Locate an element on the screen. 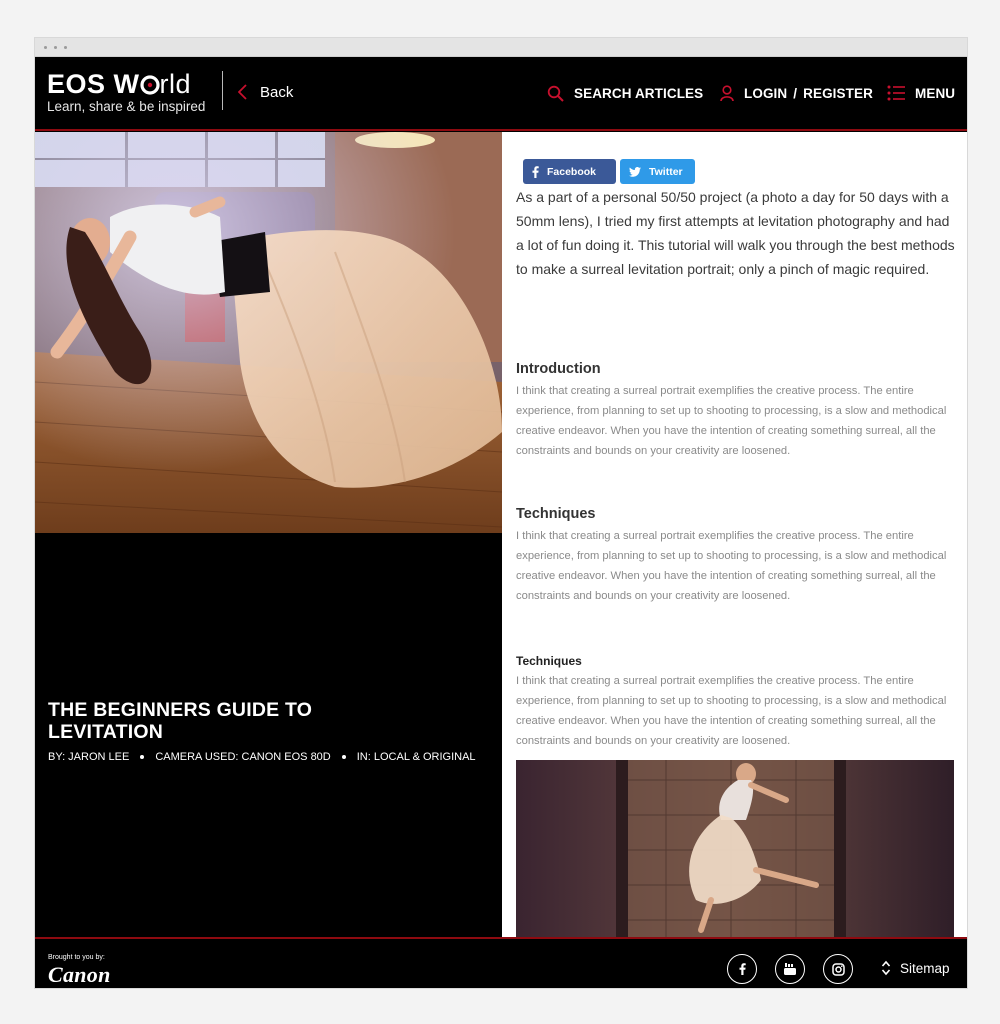 Image resolution: width=1000 pixels, height=1024 pixels. secondary-photo-jump is located at coordinates (735, 848).